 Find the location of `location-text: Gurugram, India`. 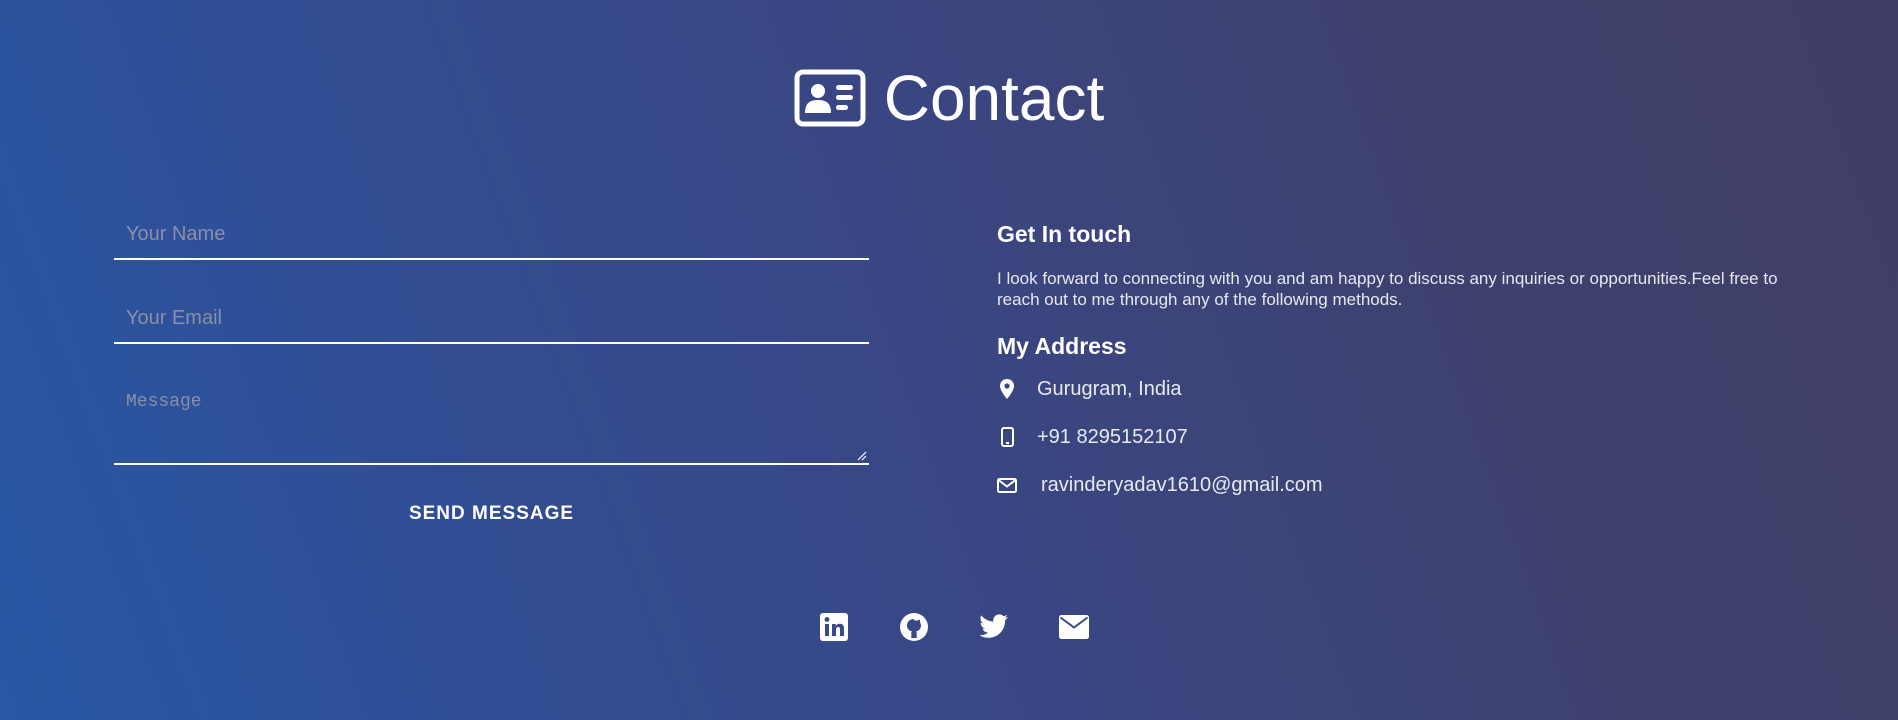

location-text: Gurugram, India is located at coordinates (1109, 388).